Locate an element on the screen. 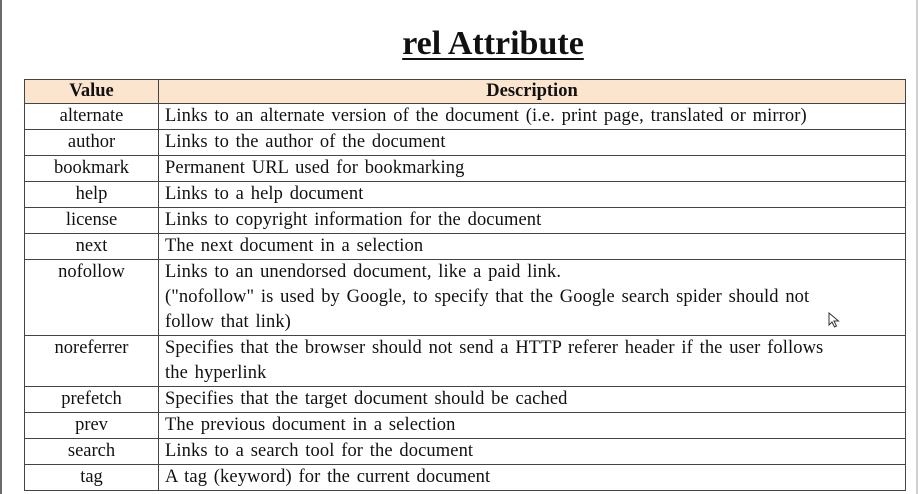 Image resolution: width=918 pixels, height=494 pixels. rel-value-cell: tag is located at coordinates (91, 477).